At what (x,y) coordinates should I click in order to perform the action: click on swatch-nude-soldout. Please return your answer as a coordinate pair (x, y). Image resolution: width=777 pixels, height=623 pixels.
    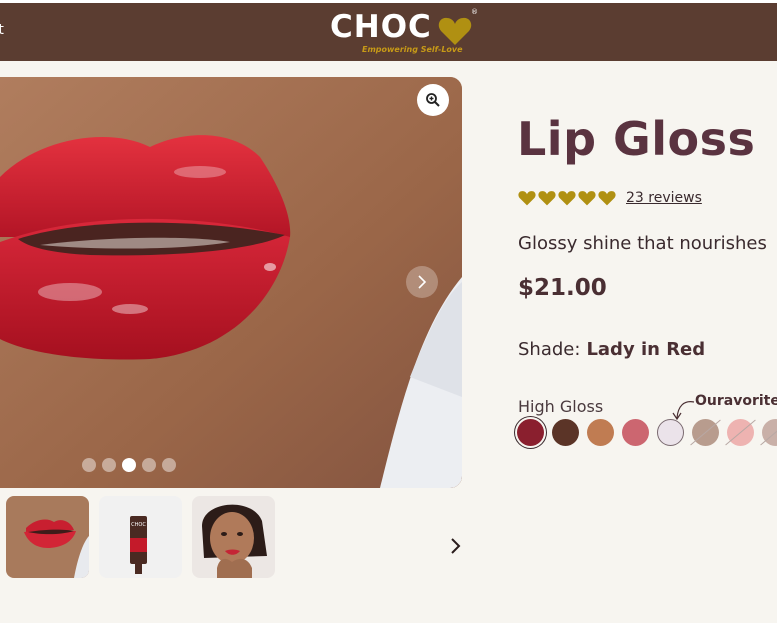
    Looking at the image, I should click on (768, 432).